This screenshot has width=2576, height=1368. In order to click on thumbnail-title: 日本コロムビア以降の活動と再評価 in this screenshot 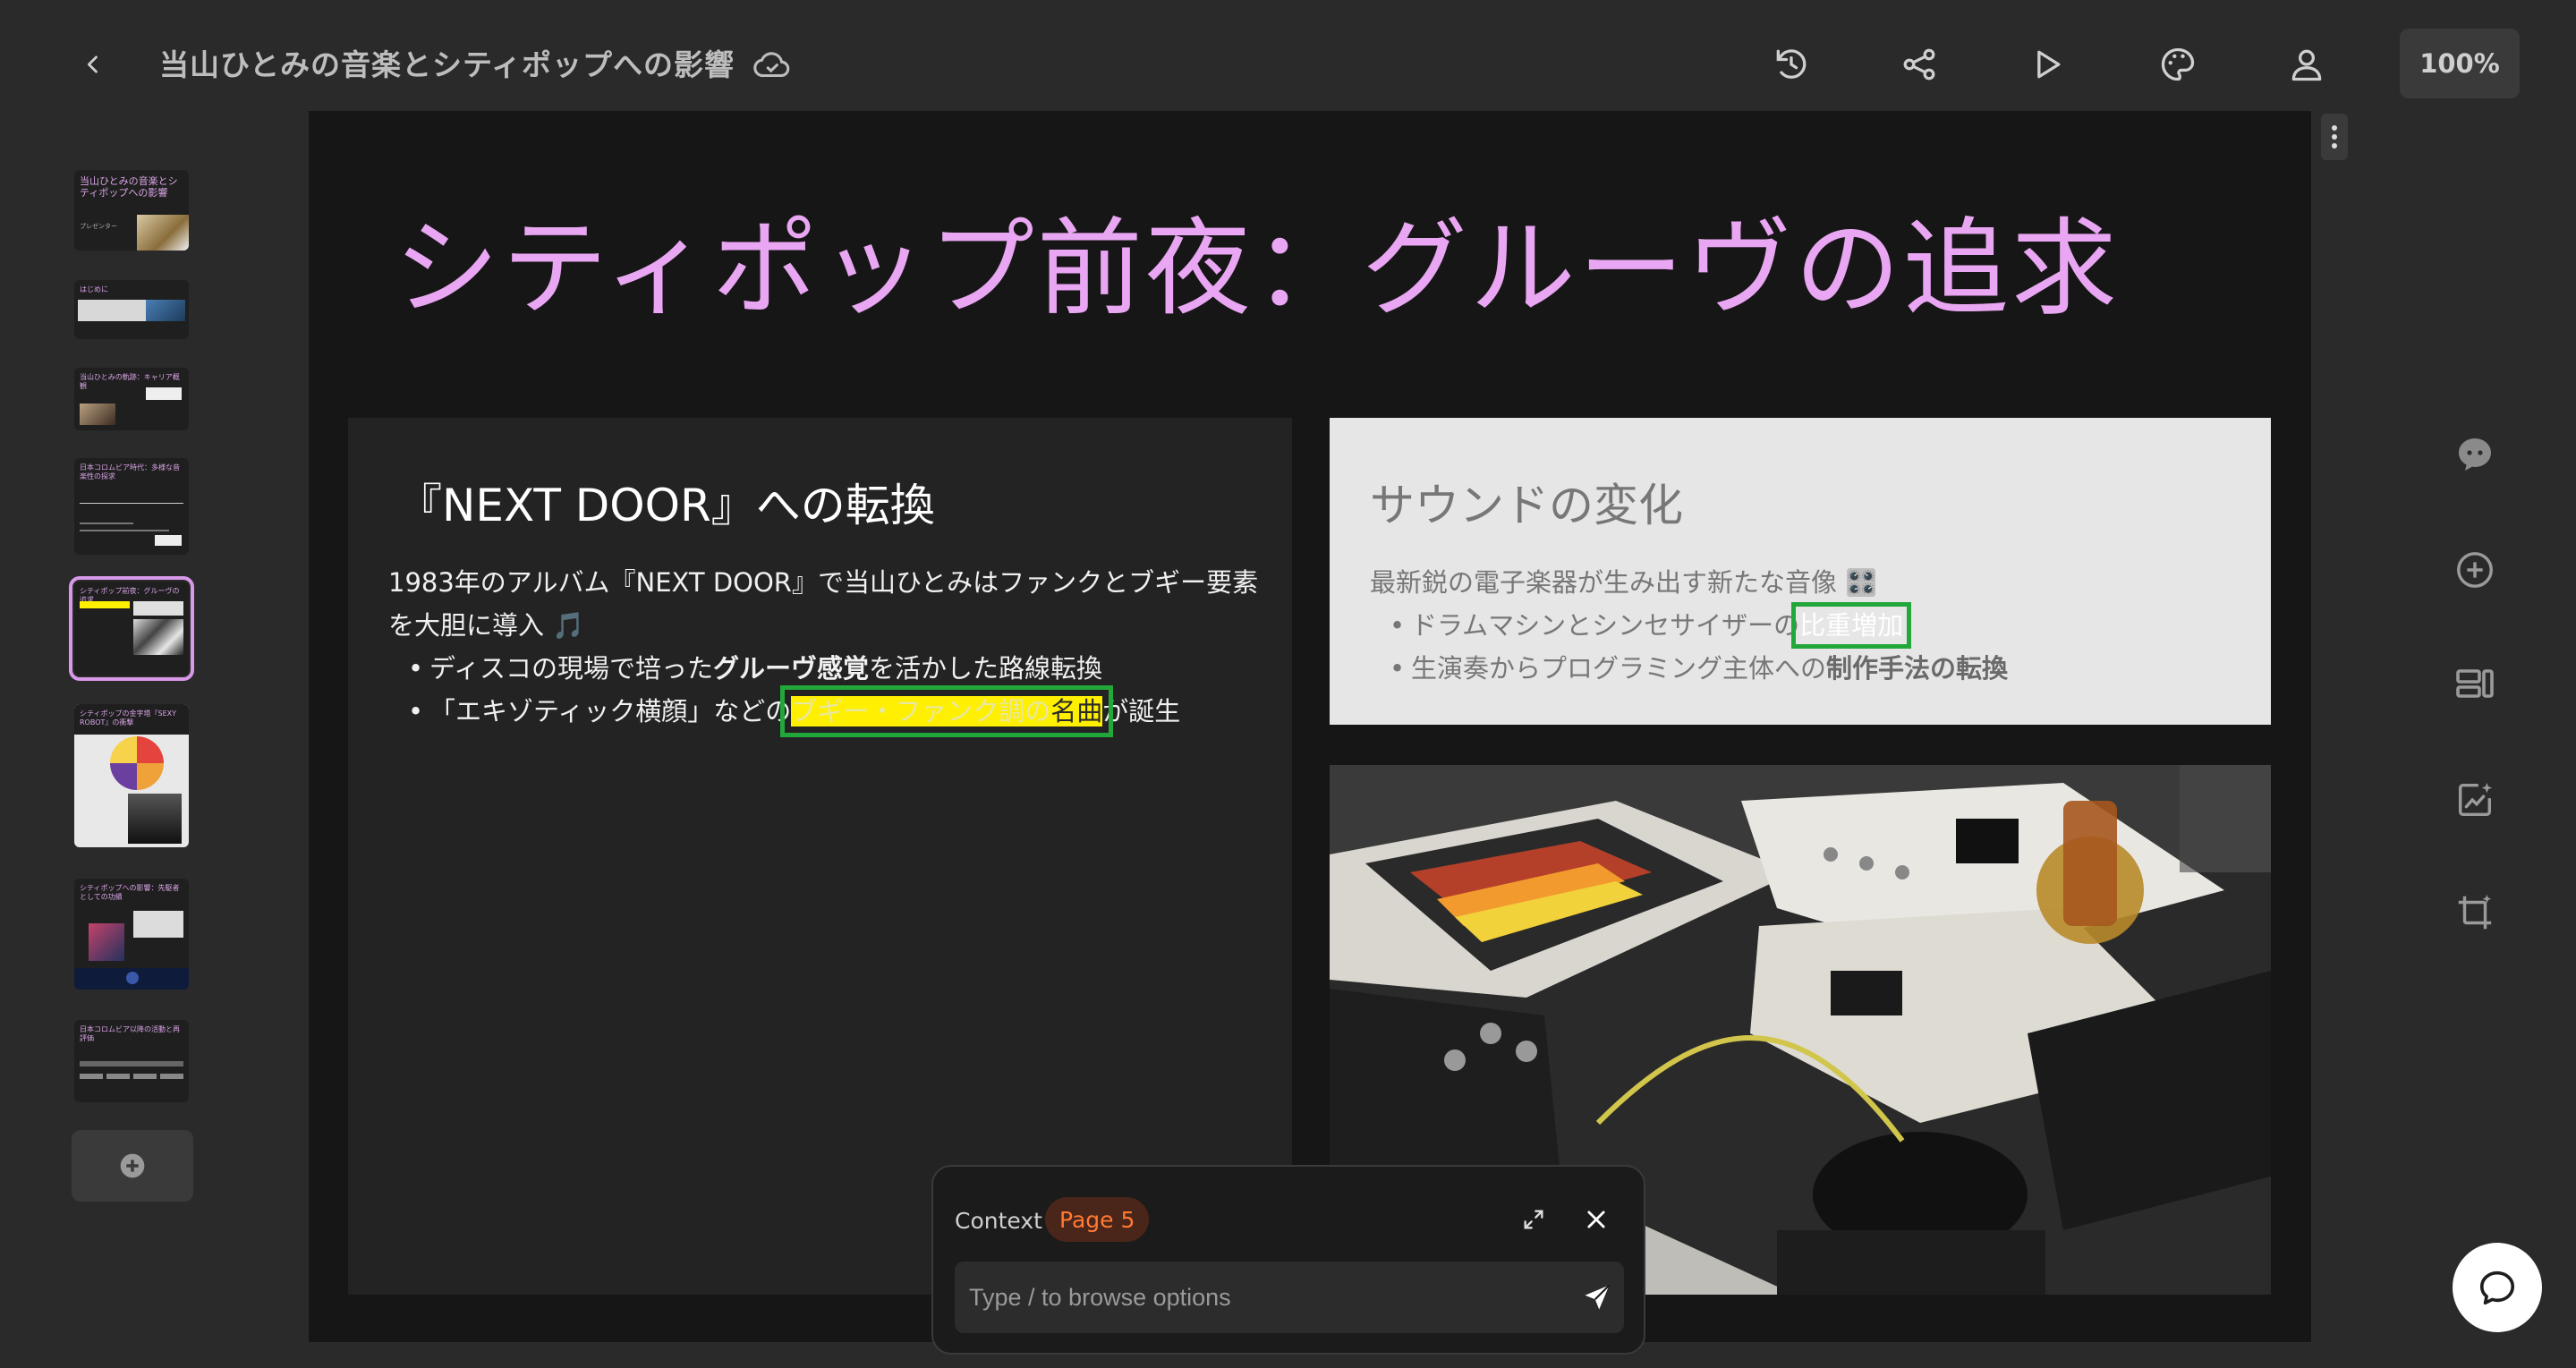, I will do `click(130, 1033)`.